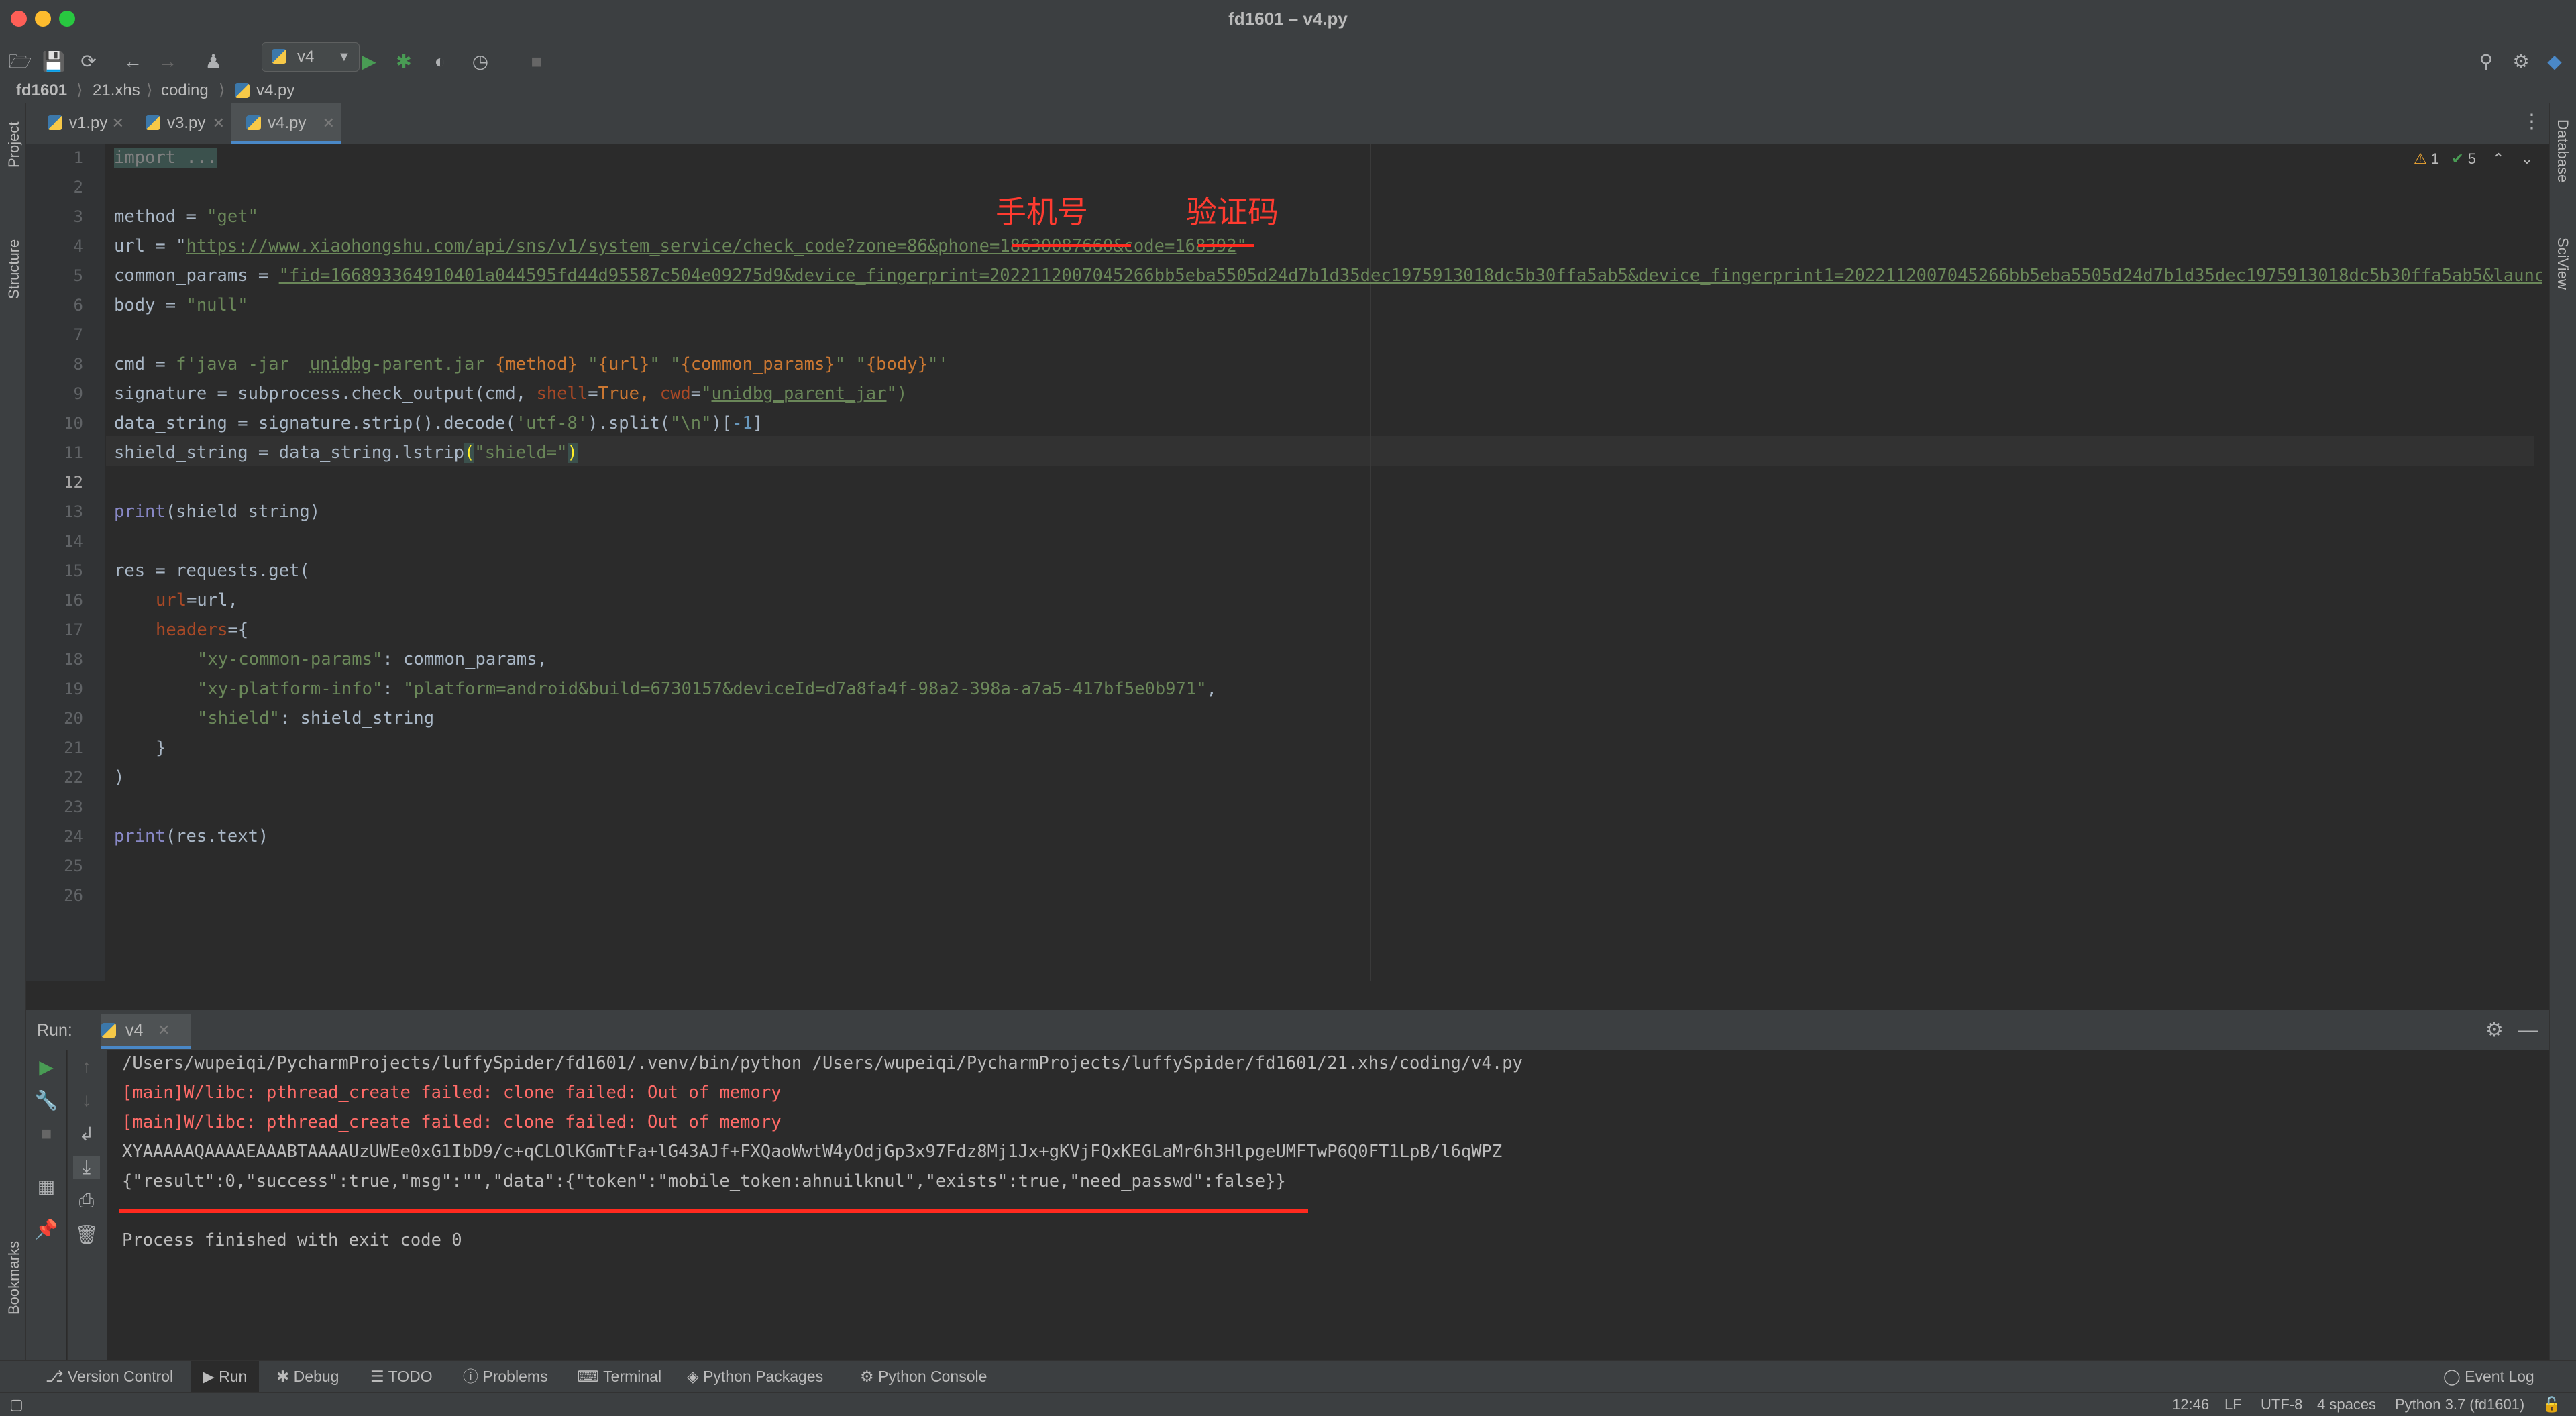  I want to click on speech-bubble-icon: ◯, so click(2454, 1377).